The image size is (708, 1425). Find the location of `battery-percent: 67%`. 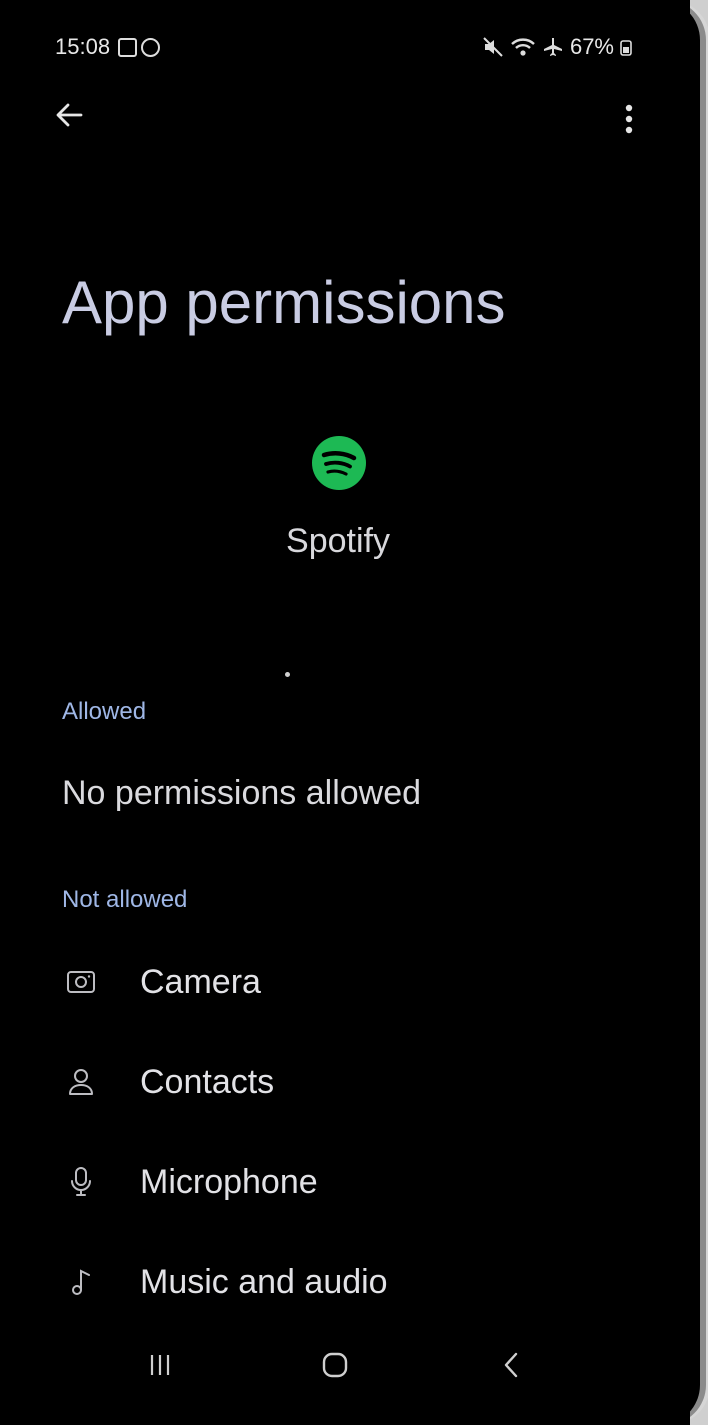

battery-percent: 67% is located at coordinates (591, 46).